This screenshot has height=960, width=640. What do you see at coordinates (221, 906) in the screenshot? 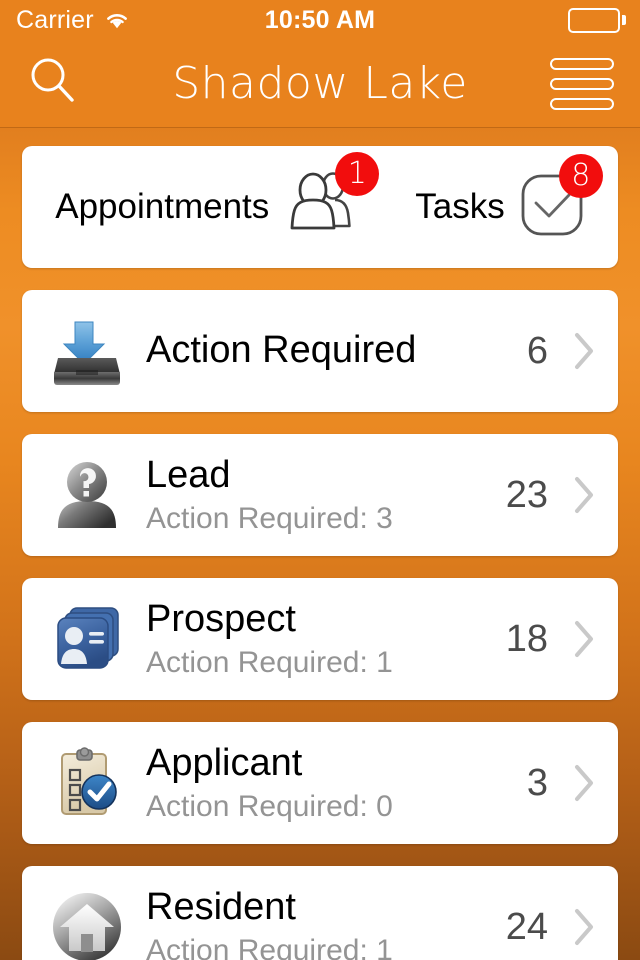
I see `list-item-title: Resident` at bounding box center [221, 906].